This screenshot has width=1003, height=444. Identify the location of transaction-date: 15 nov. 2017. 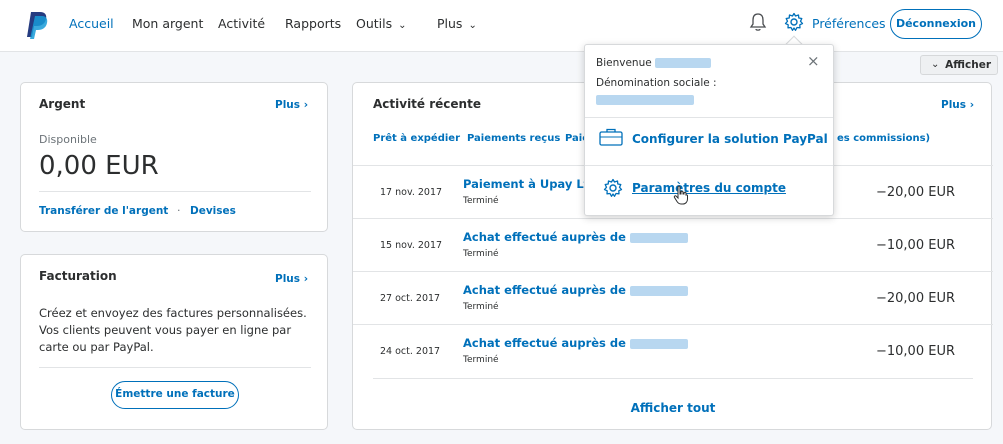
(411, 245).